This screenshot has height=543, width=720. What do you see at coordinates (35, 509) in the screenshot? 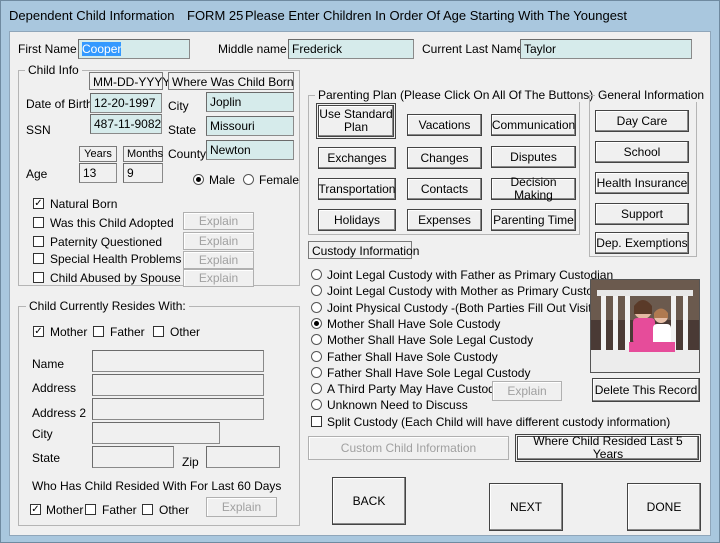
I see `last60-mother-checkbox: ✓` at bounding box center [35, 509].